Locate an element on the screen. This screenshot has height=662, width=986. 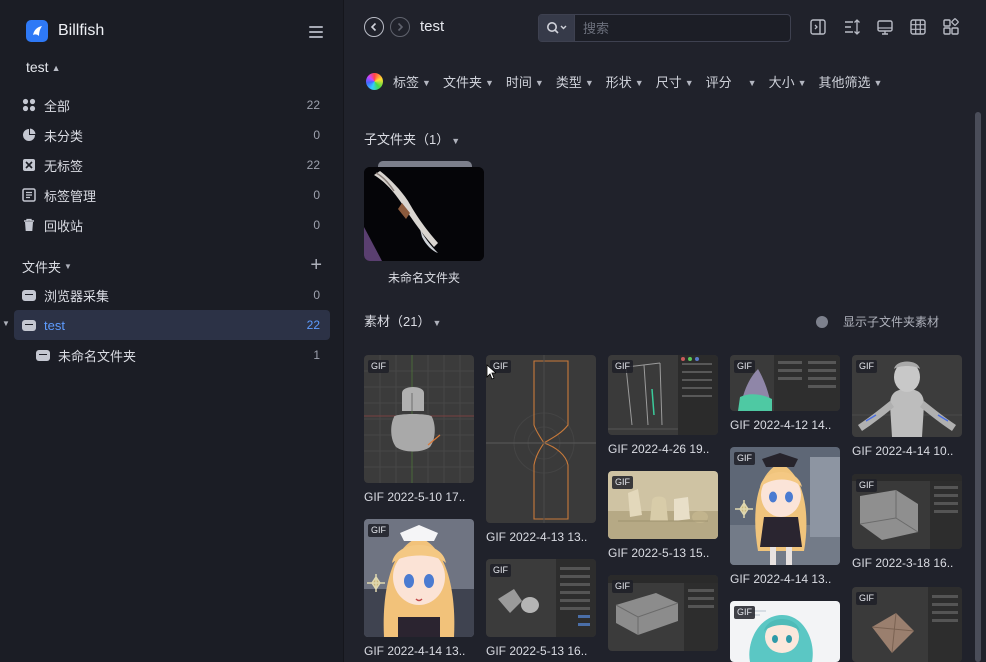
sidebar-item-trash: 回收站 0 is located at coordinates (172, 225).